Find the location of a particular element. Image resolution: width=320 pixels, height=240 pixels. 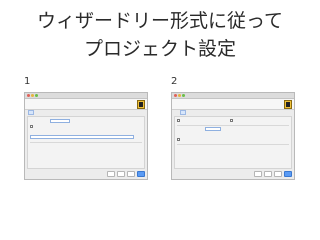

option-checkbox-a is located at coordinates (178, 120).